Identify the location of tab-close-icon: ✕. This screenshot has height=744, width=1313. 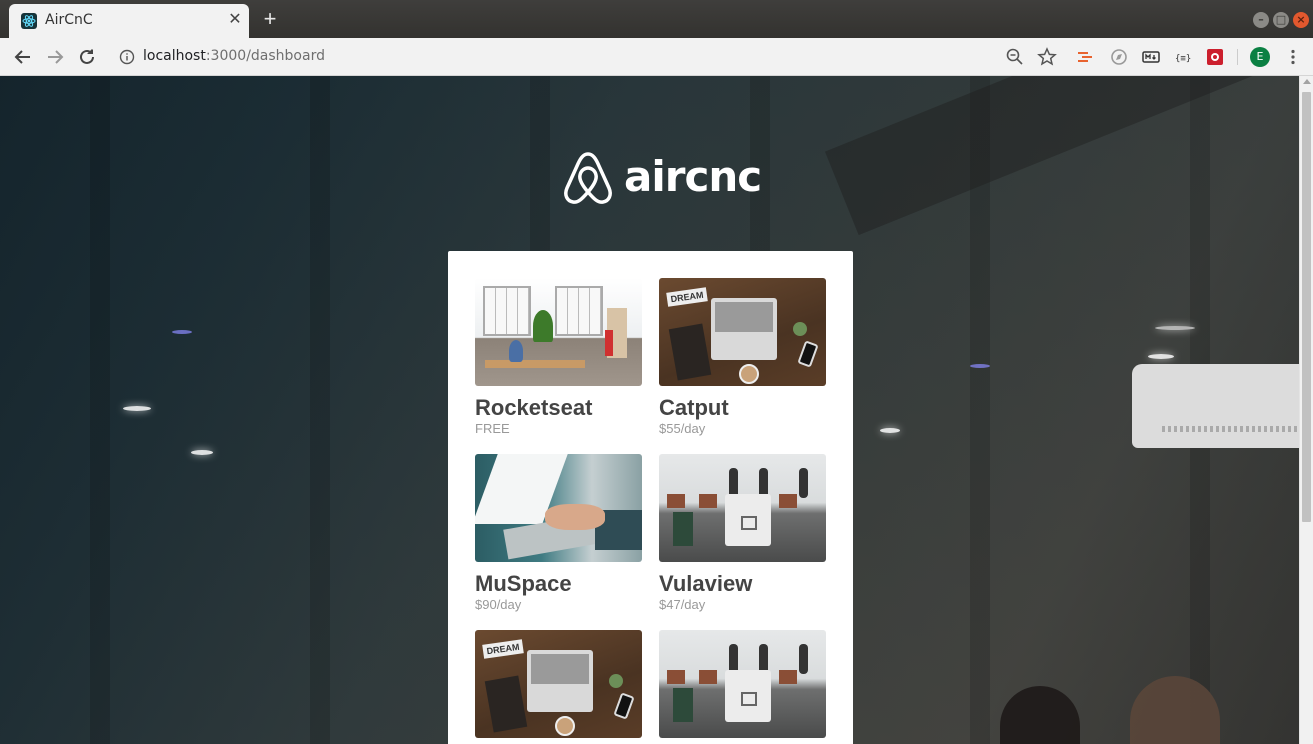
(235, 20).